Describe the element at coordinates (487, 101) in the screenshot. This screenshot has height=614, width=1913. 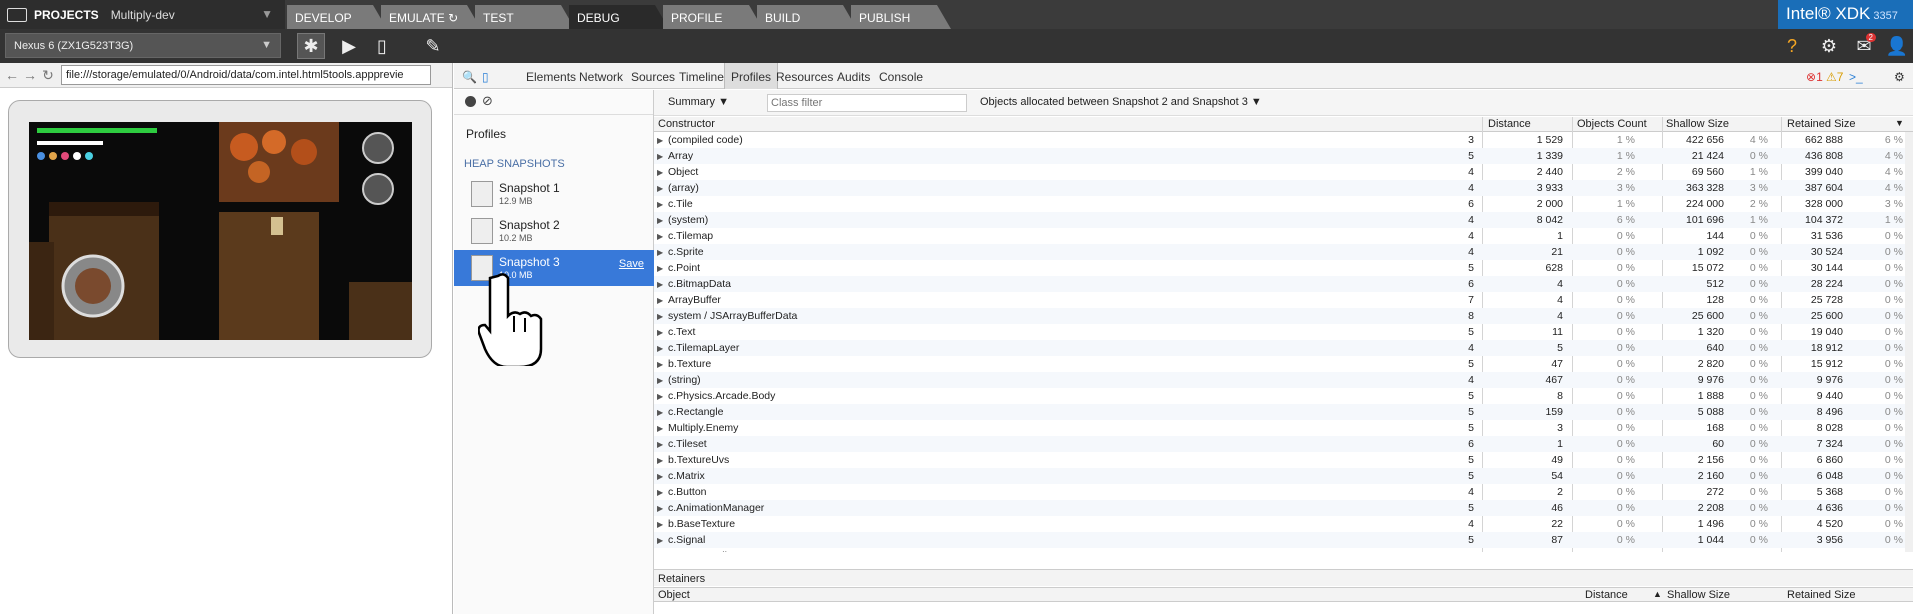
I see `clear-icon: ⊘` at that location.